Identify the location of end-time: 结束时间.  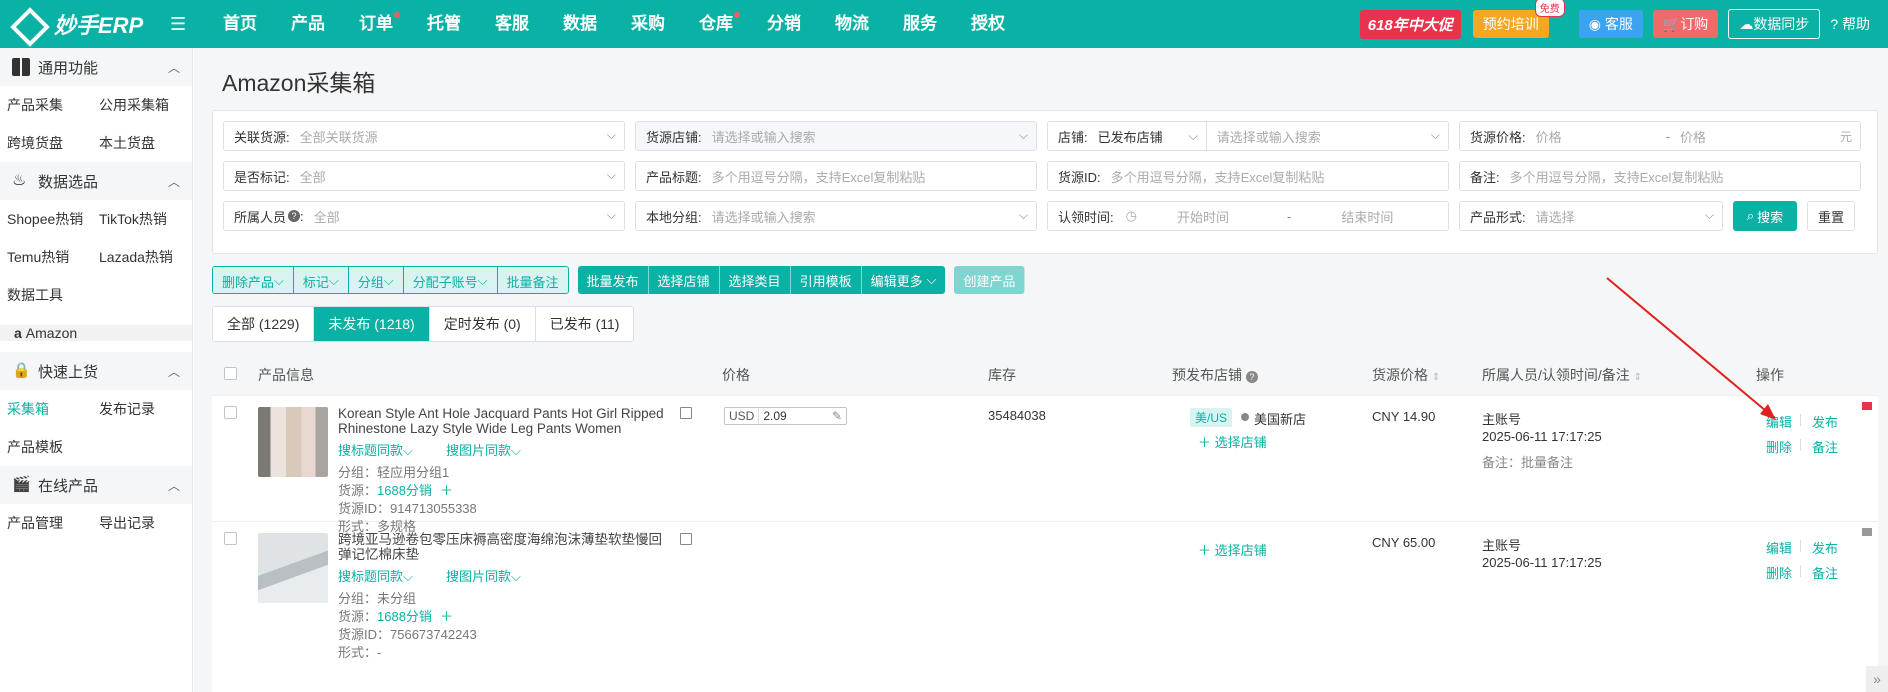
(1342, 216).